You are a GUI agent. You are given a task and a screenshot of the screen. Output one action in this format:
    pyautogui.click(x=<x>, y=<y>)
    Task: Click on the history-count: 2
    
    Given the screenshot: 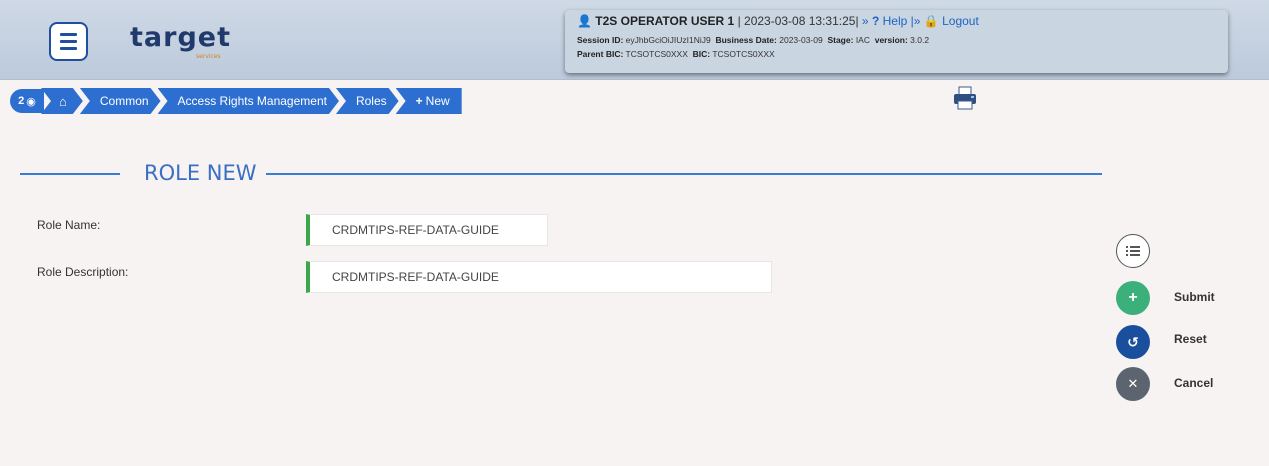 What is the action you would take?
    pyautogui.click(x=21, y=101)
    